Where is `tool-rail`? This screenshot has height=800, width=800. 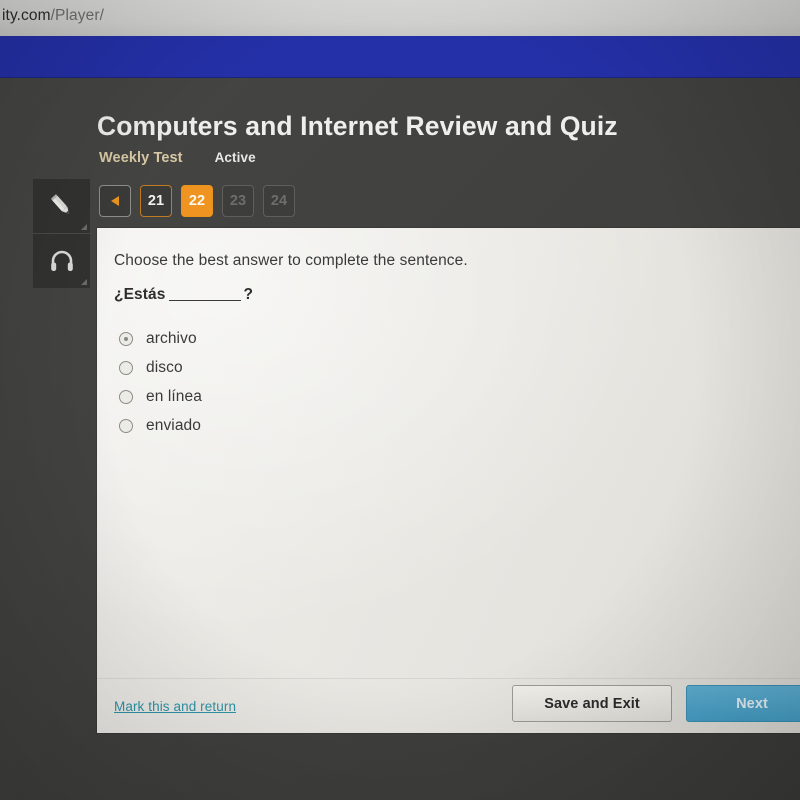
tool-rail is located at coordinates (61, 233).